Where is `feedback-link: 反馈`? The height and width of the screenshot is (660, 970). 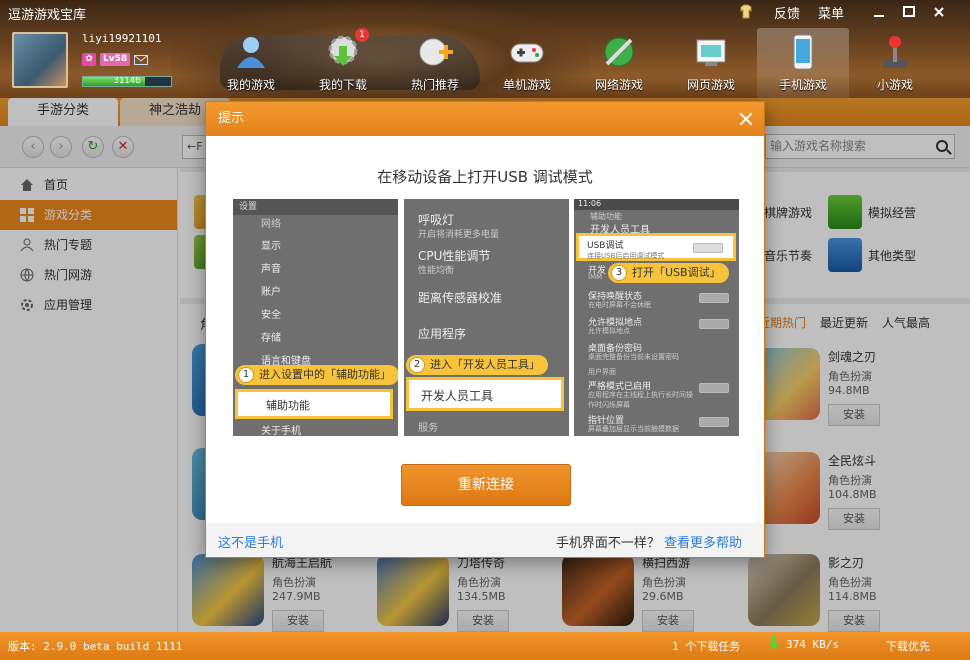 feedback-link: 反馈 is located at coordinates (787, 12).